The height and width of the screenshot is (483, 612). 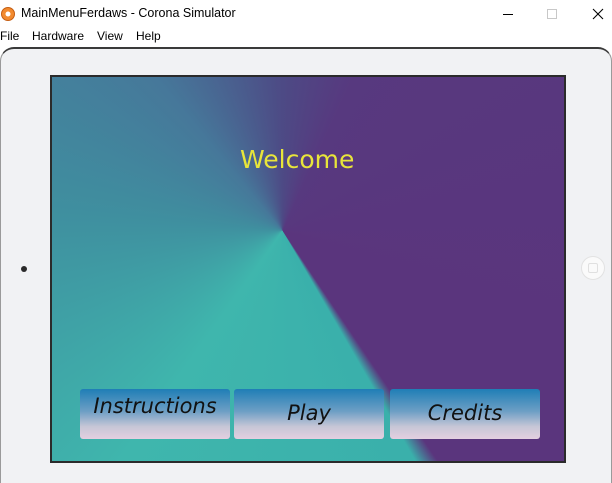 I want to click on home-button-icon, so click(x=593, y=268).